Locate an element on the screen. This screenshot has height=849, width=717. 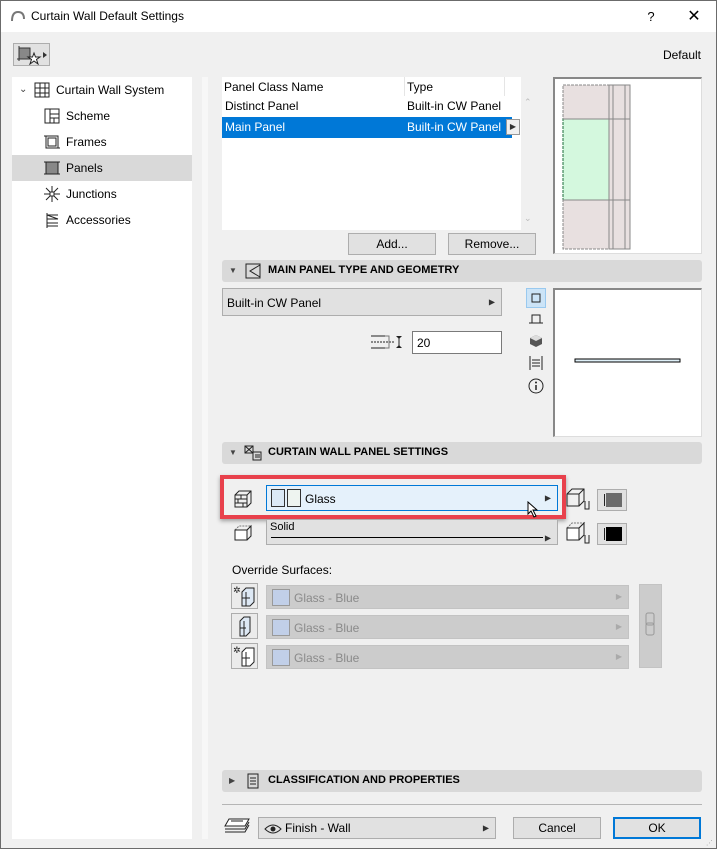
curtain-wall-grid-icon is located at coordinates (42, 90).